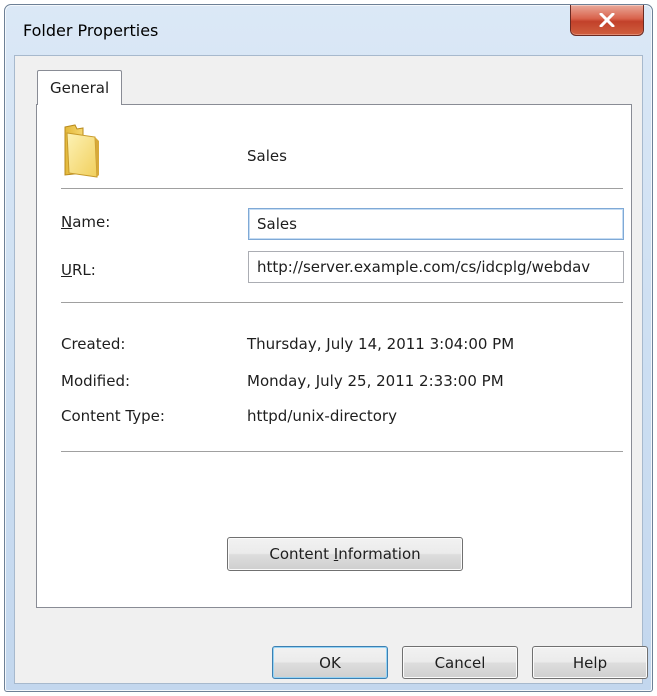 Image resolution: width=657 pixels, height=696 pixels. I want to click on content-information-button: Content Information, so click(345, 554).